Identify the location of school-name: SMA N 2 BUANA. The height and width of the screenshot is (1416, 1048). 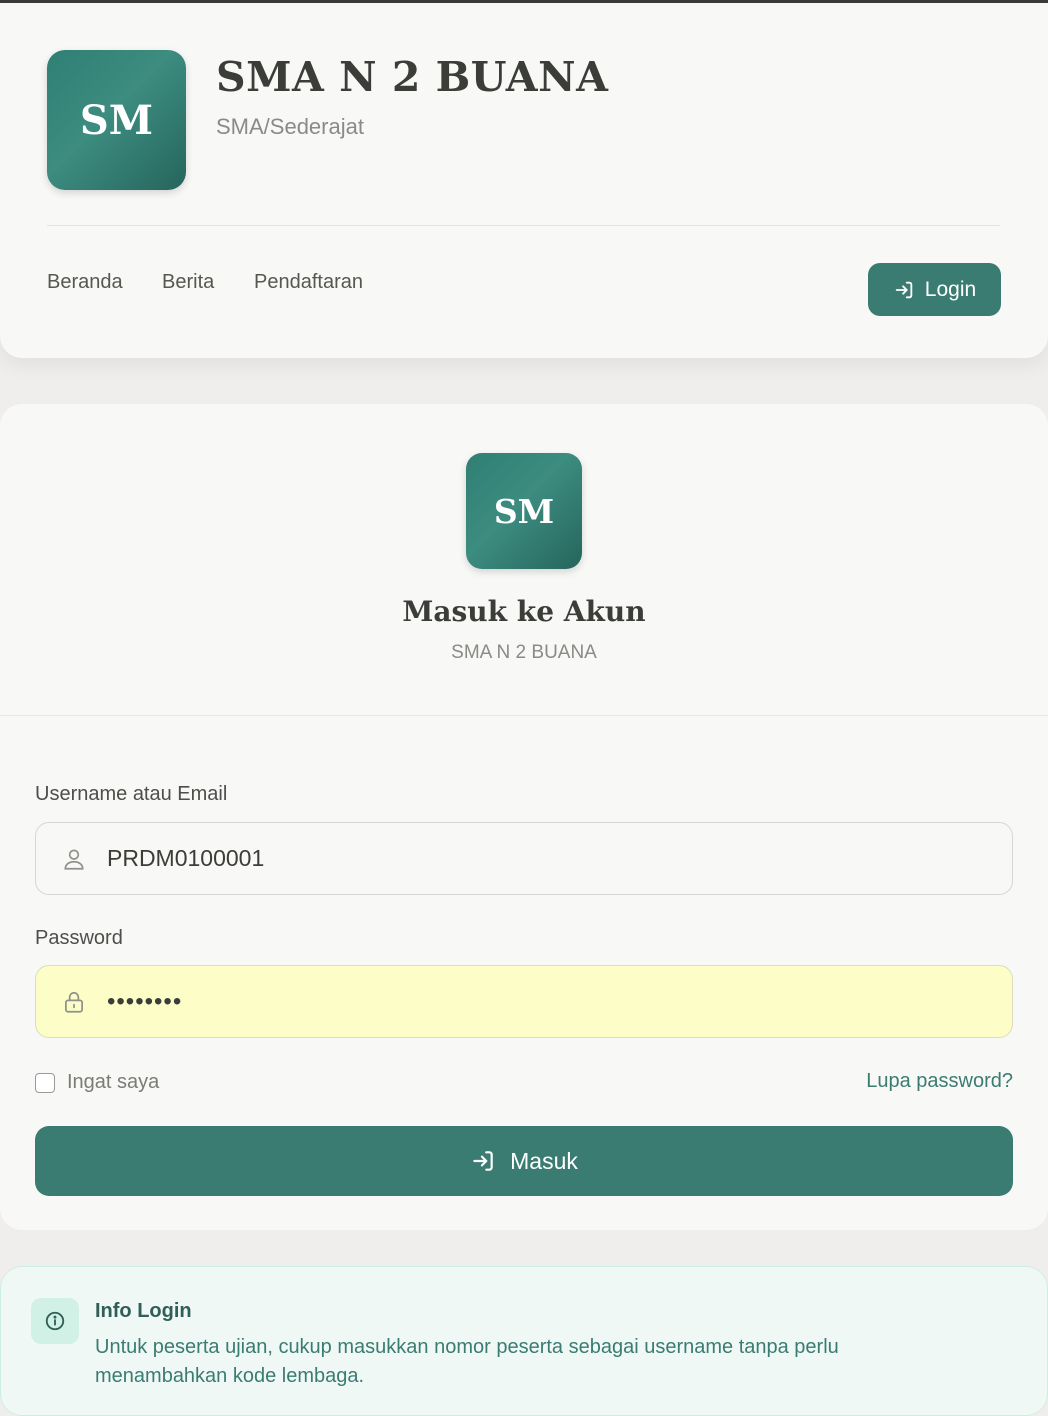
(412, 77).